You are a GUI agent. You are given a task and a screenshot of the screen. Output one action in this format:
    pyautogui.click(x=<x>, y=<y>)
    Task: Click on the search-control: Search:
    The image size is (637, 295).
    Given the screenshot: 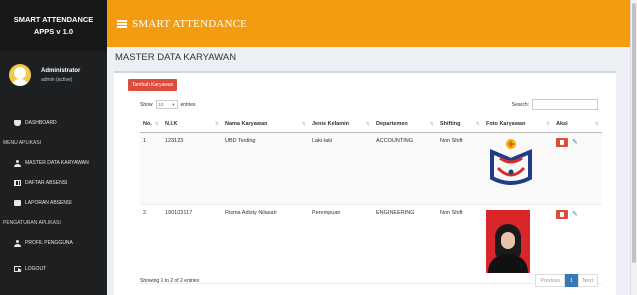 What is the action you would take?
    pyautogui.click(x=555, y=104)
    